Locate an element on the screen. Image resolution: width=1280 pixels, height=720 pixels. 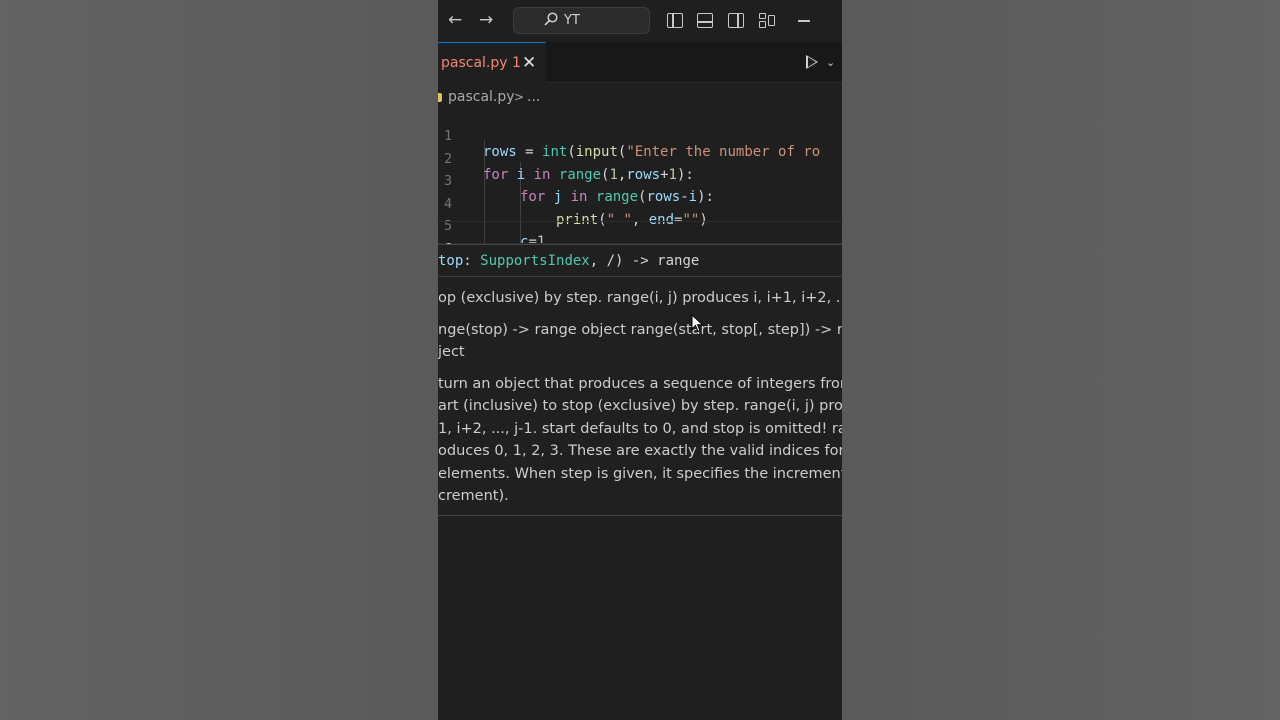
breadcrumb-file: pascal.py is located at coordinates (481, 97).